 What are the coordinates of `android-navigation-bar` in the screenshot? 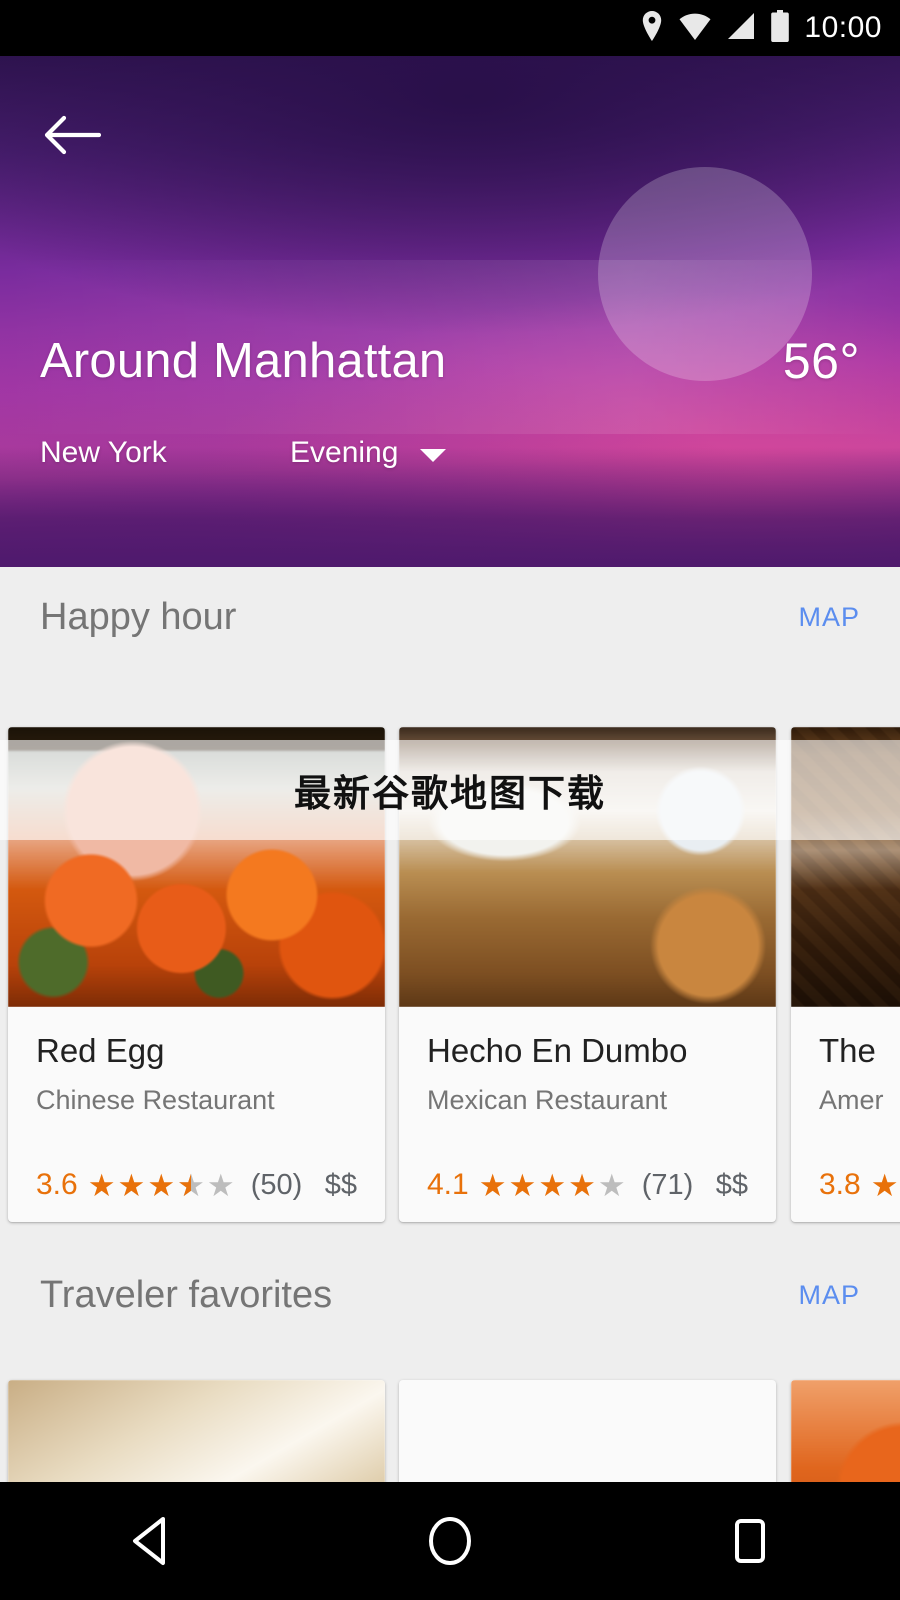 It's located at (450, 1541).